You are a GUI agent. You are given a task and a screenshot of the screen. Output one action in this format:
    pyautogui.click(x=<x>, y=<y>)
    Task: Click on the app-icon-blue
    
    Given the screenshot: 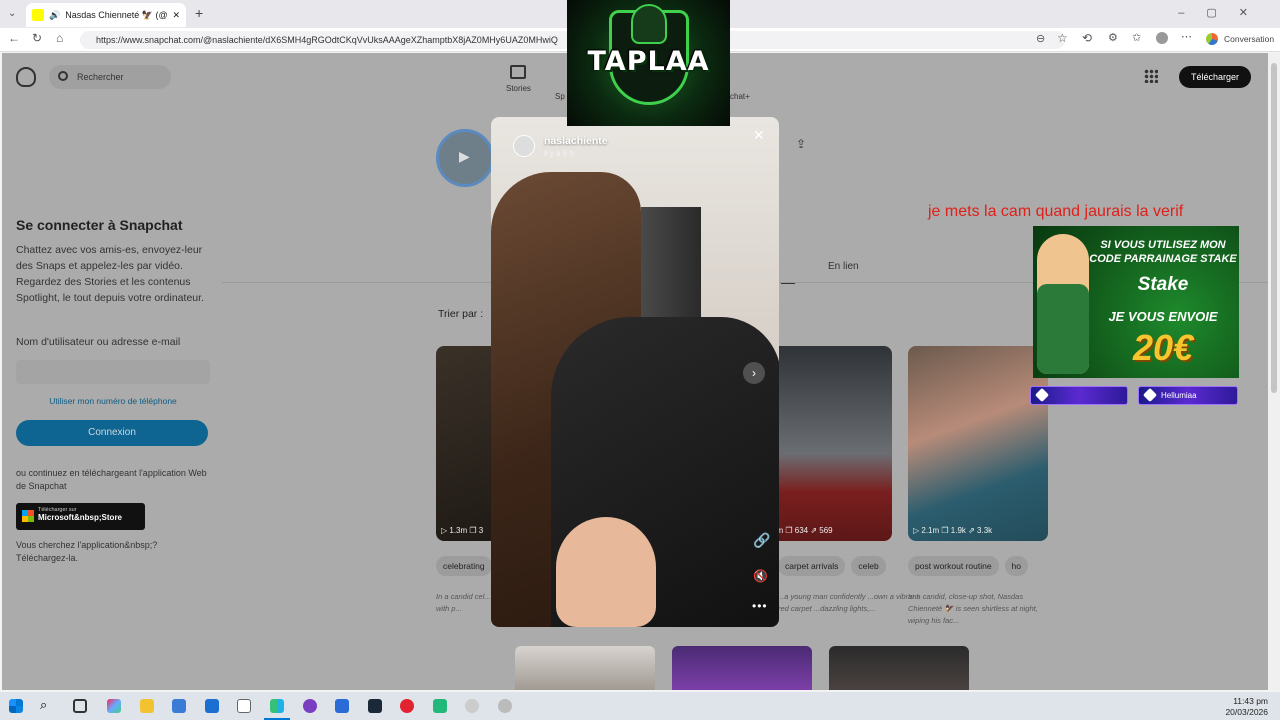 What is the action you would take?
    pyautogui.click(x=342, y=706)
    